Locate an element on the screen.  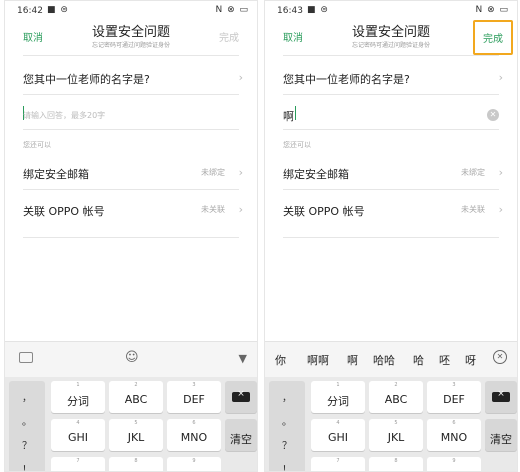
candidate-word: 呀 is located at coordinates (470, 360).